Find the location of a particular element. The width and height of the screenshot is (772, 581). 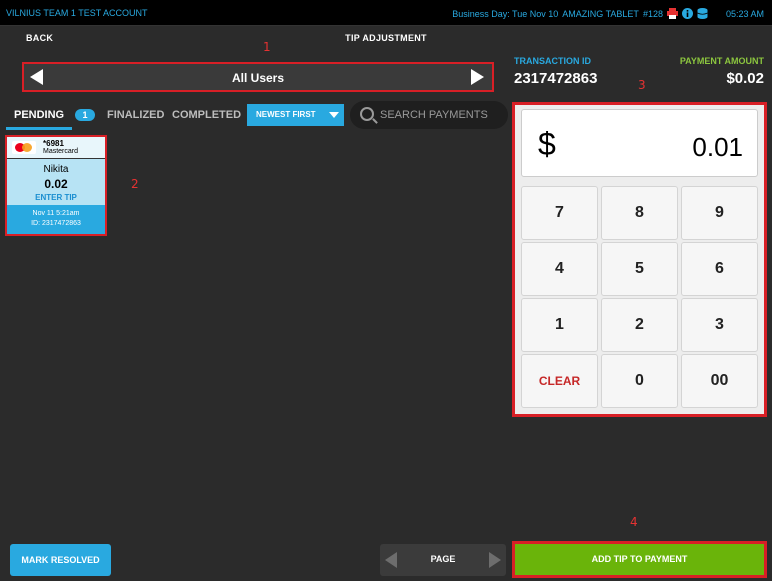

payment-card-amount: 0.02 is located at coordinates (56, 184).